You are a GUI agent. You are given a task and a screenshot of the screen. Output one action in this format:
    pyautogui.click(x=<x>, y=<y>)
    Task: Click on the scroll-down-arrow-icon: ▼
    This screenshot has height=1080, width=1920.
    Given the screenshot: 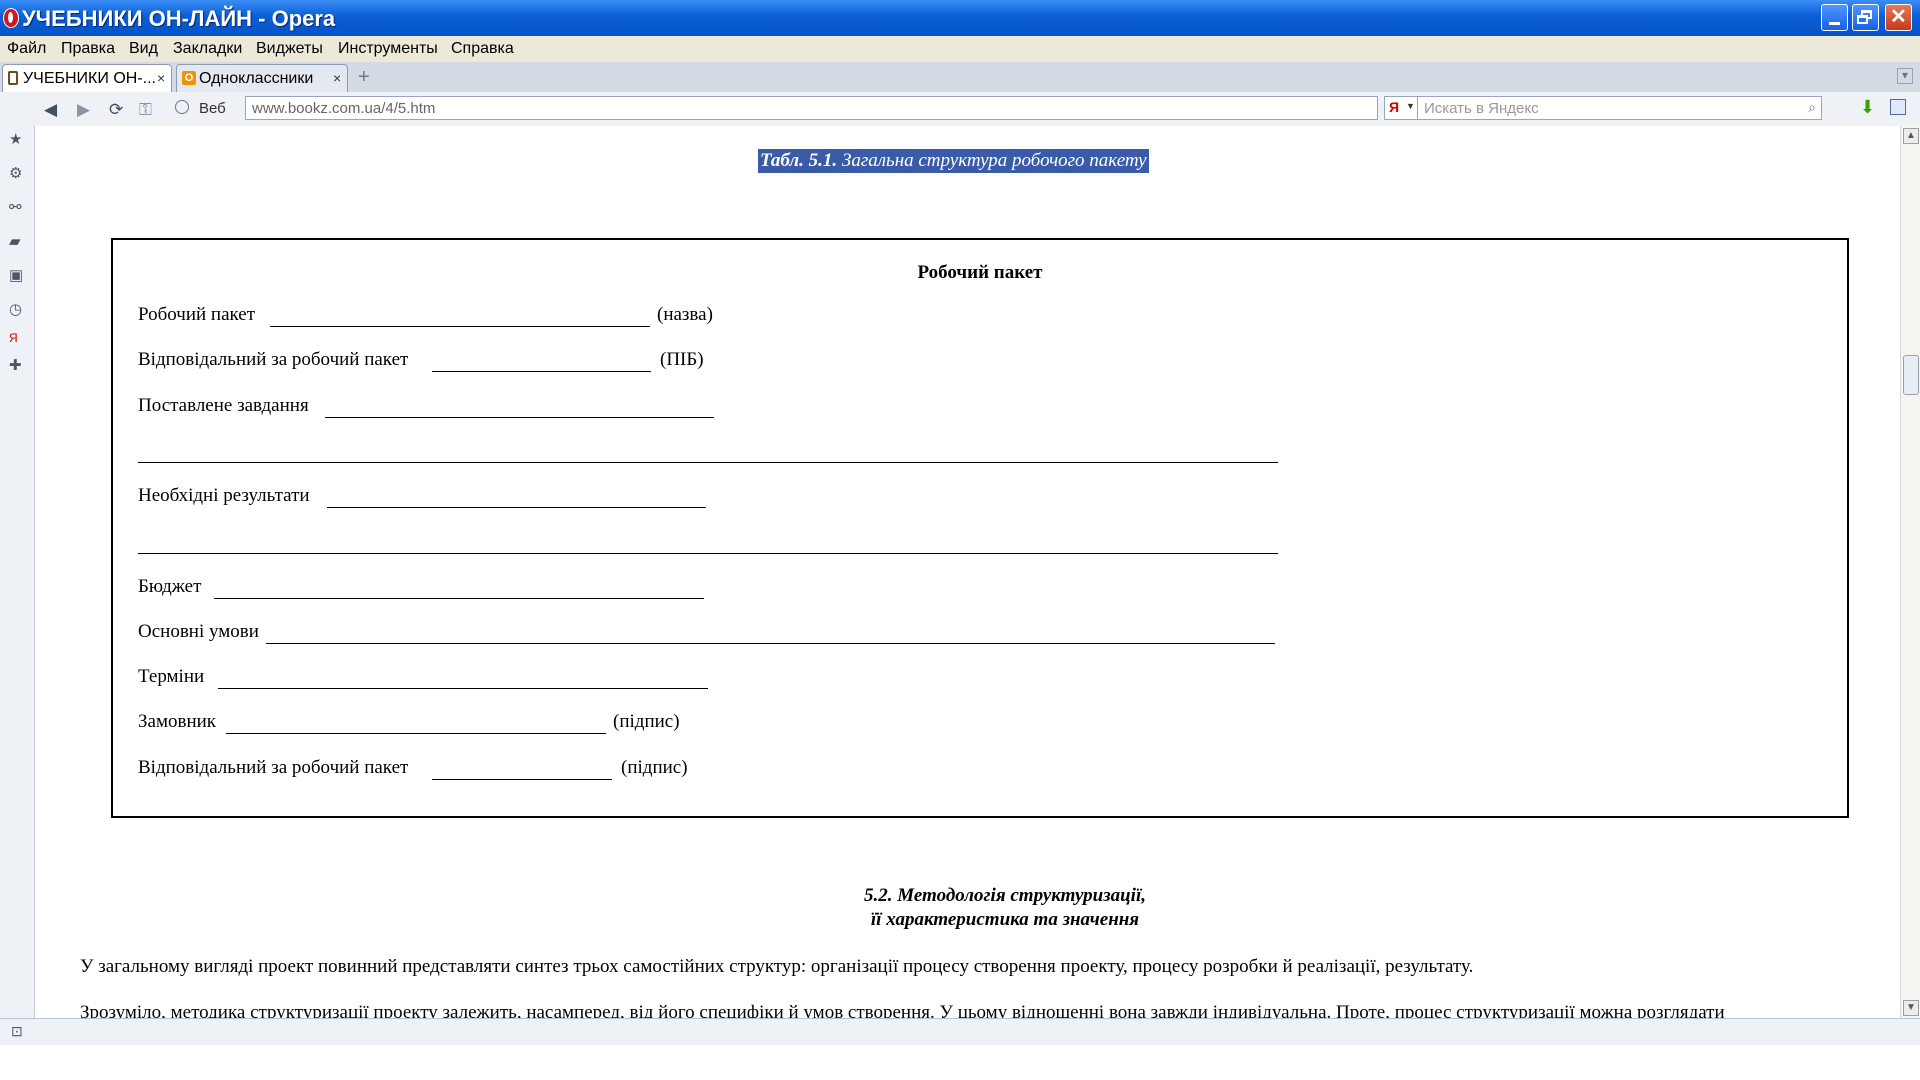 What is the action you would take?
    pyautogui.click(x=1911, y=1008)
    